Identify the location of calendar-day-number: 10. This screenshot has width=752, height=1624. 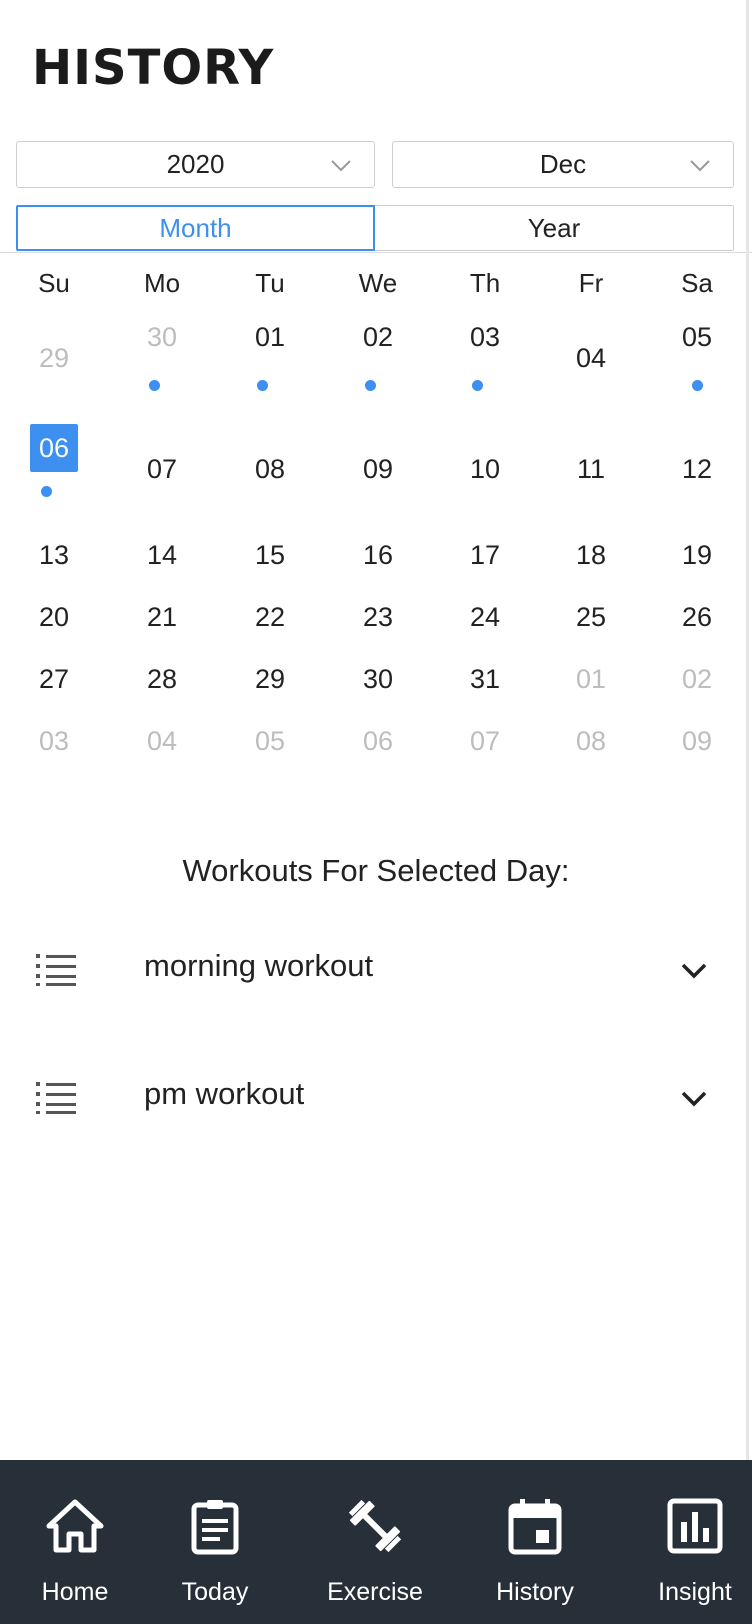
(485, 469).